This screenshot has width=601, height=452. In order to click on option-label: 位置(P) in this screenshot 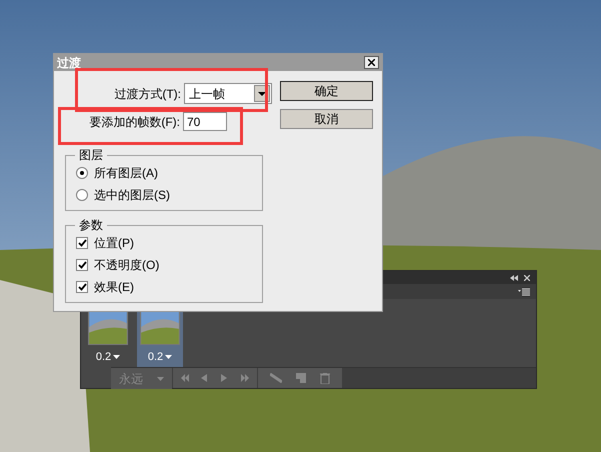, I will do `click(114, 243)`.